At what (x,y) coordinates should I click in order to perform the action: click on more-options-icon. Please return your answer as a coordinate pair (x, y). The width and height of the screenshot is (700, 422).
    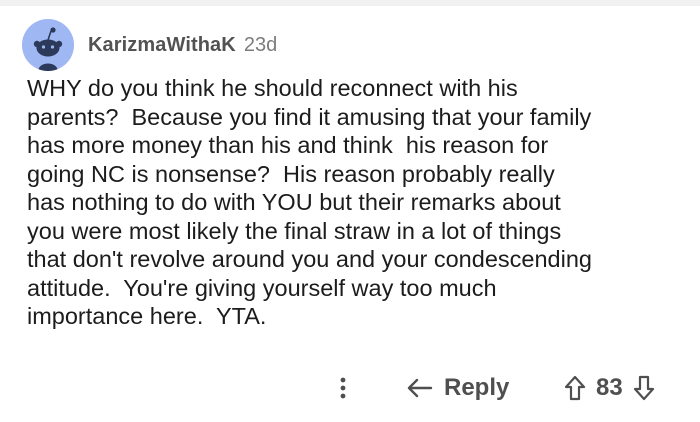
    Looking at the image, I should click on (343, 388).